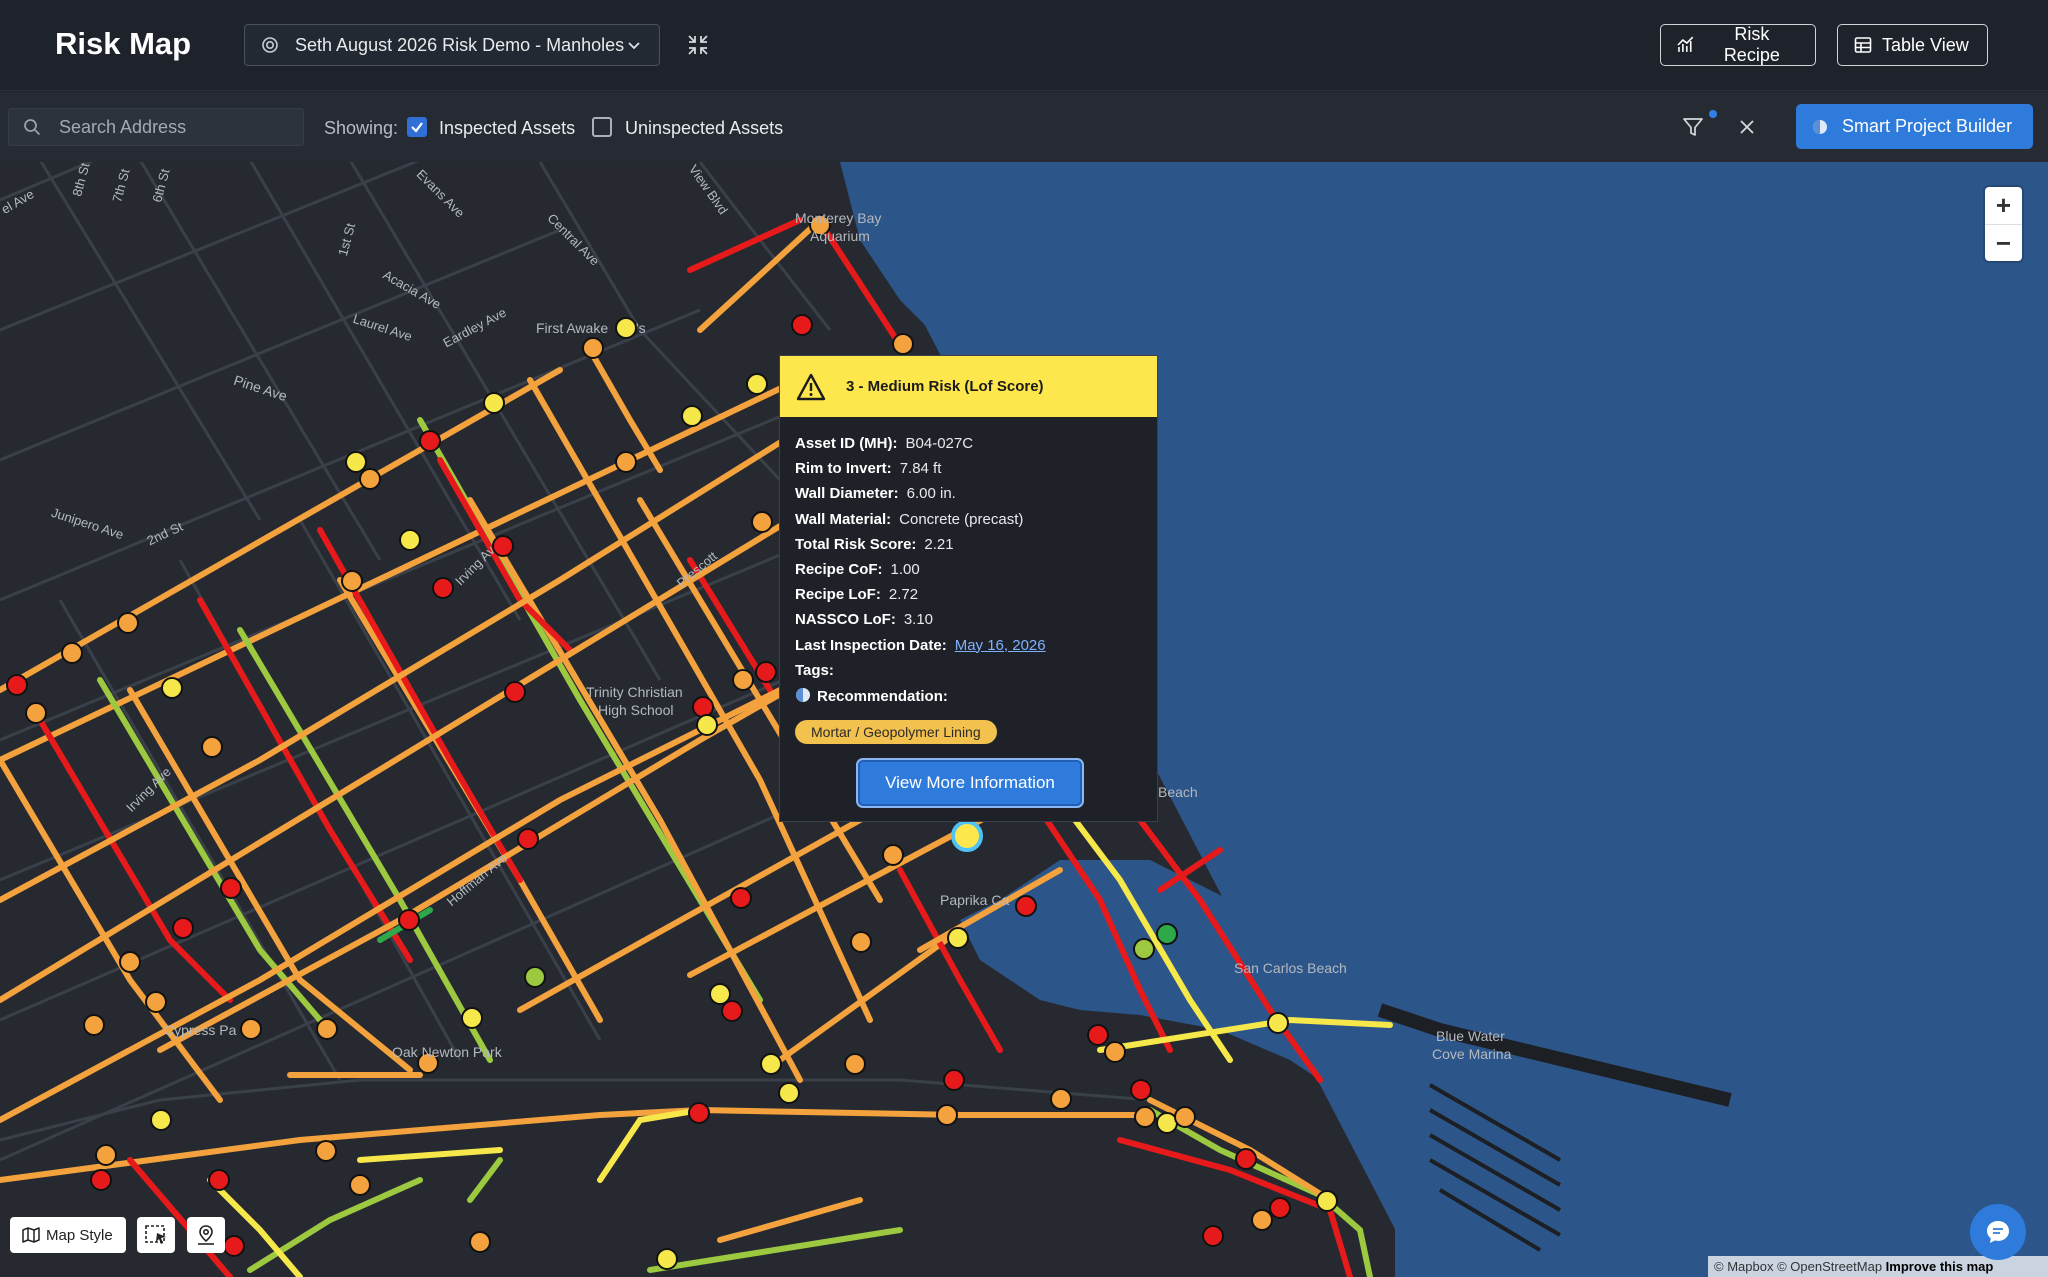  Describe the element at coordinates (179, 127) in the screenshot. I see `search-input` at that location.